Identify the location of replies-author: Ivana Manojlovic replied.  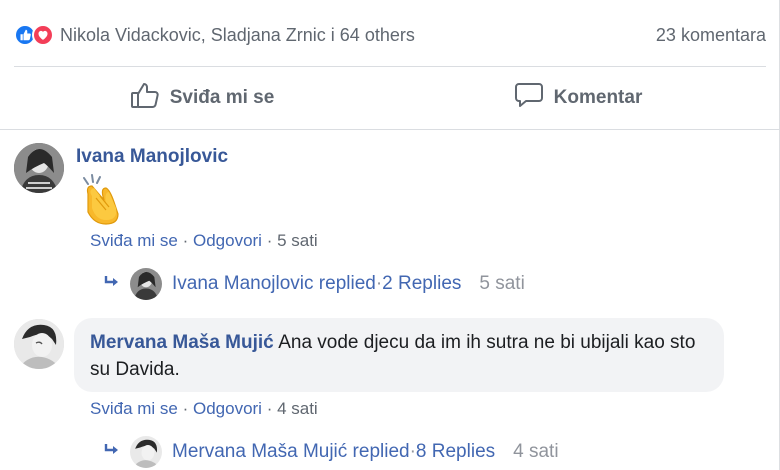
(274, 283).